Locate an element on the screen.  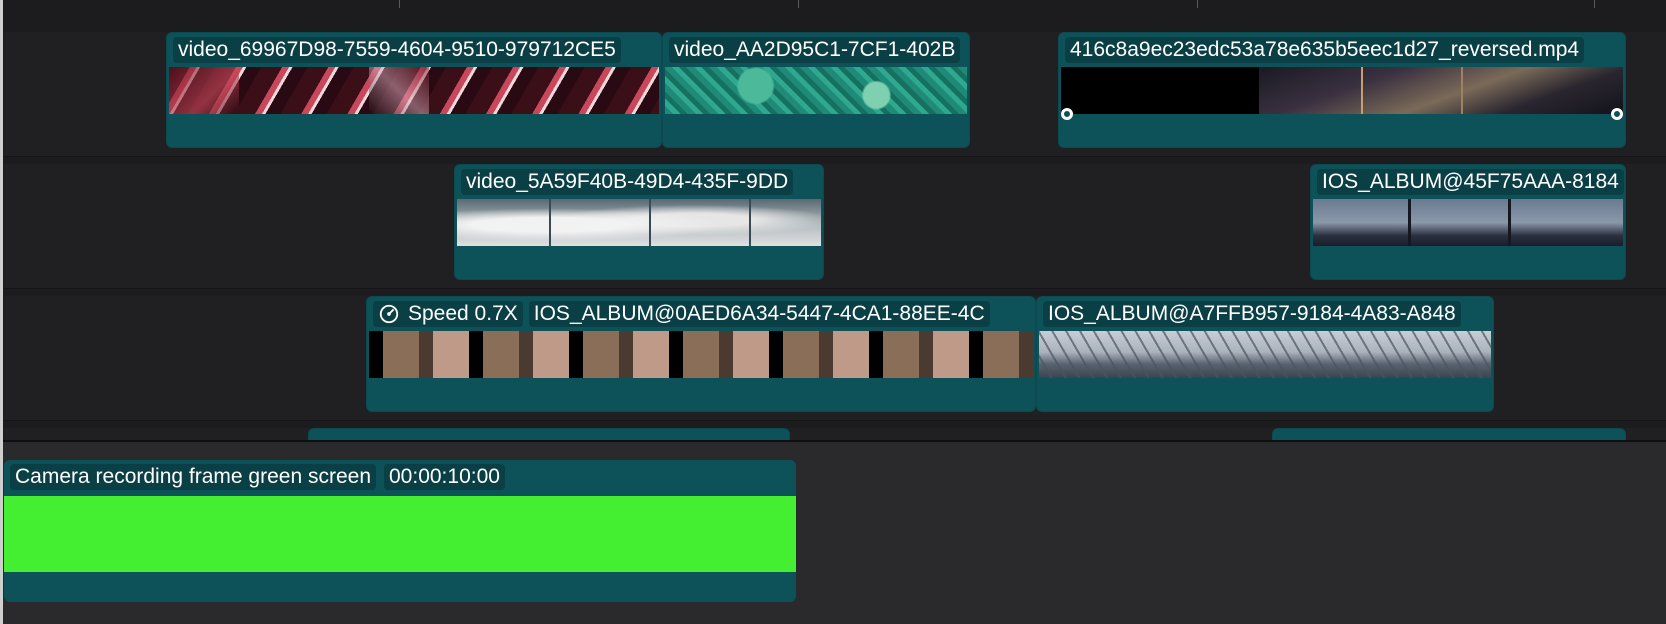
green-screen-preview is located at coordinates (400, 534).